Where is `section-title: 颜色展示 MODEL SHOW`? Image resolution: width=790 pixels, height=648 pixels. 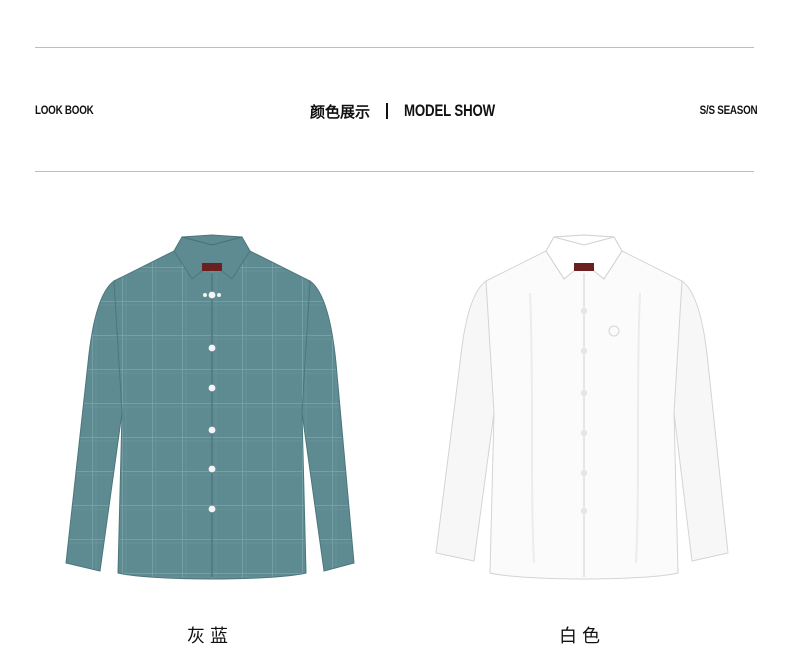
section-title: 颜色展示 MODEL SHOW is located at coordinates (415, 111).